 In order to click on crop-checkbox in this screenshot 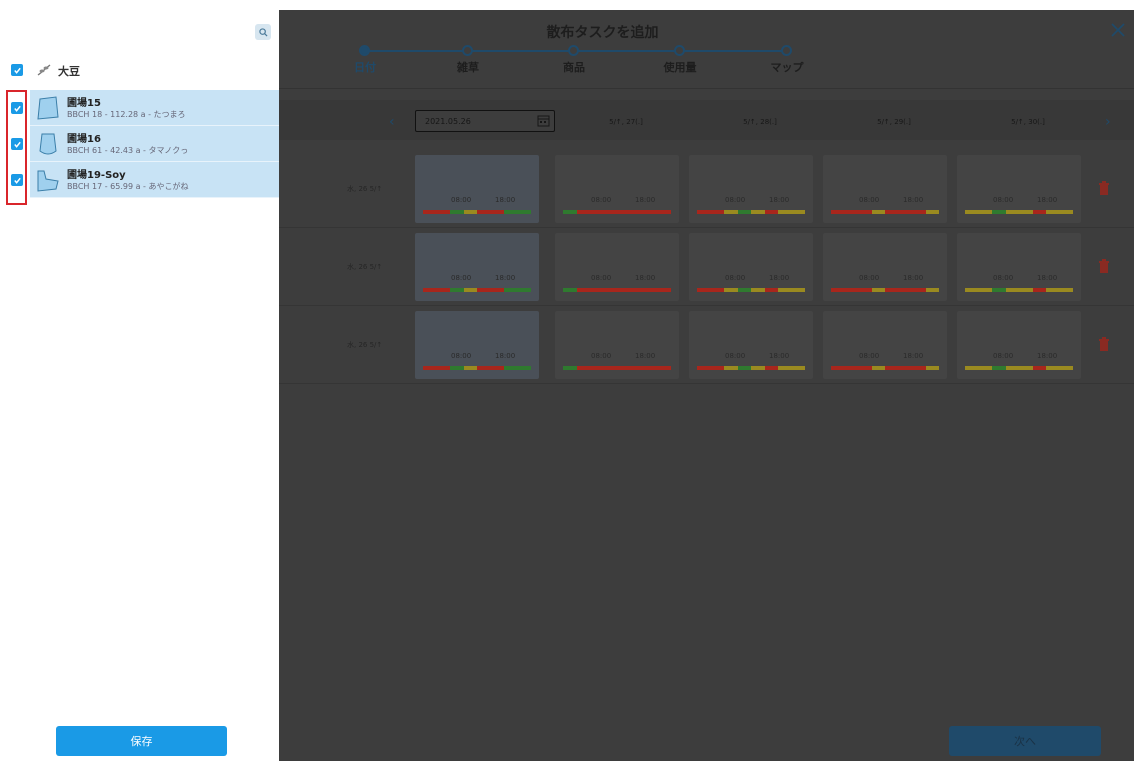, I will do `click(17, 70)`.